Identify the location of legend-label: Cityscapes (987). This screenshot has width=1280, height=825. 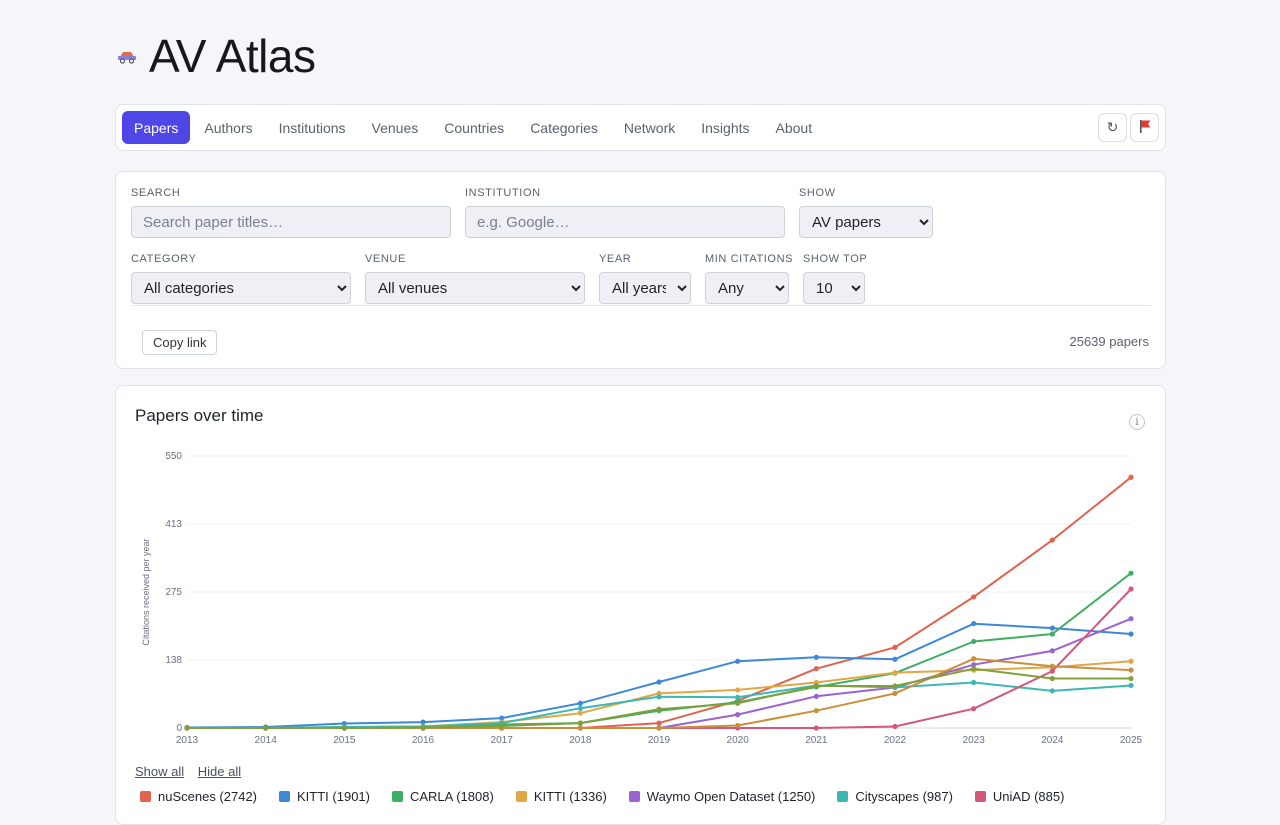
(904, 796).